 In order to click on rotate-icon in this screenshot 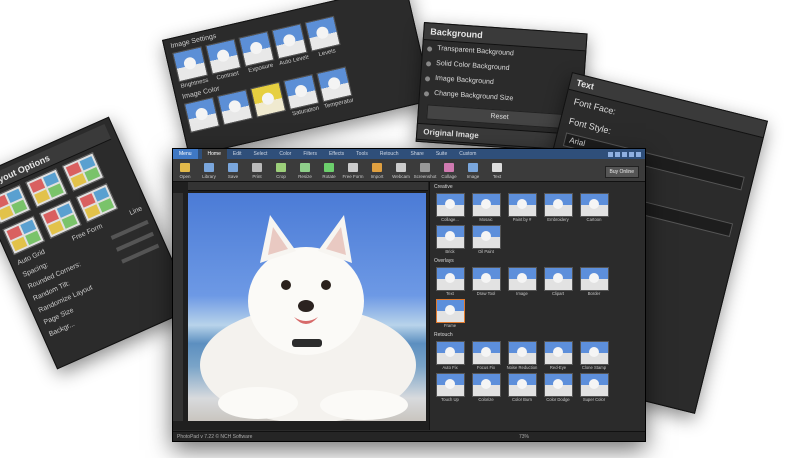, I will do `click(329, 167)`.